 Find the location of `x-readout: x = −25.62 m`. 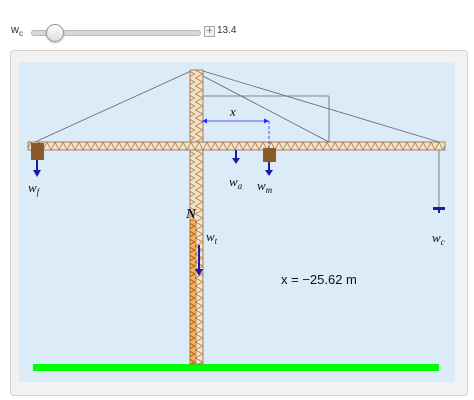

x-readout: x = −25.62 m is located at coordinates (319, 279).